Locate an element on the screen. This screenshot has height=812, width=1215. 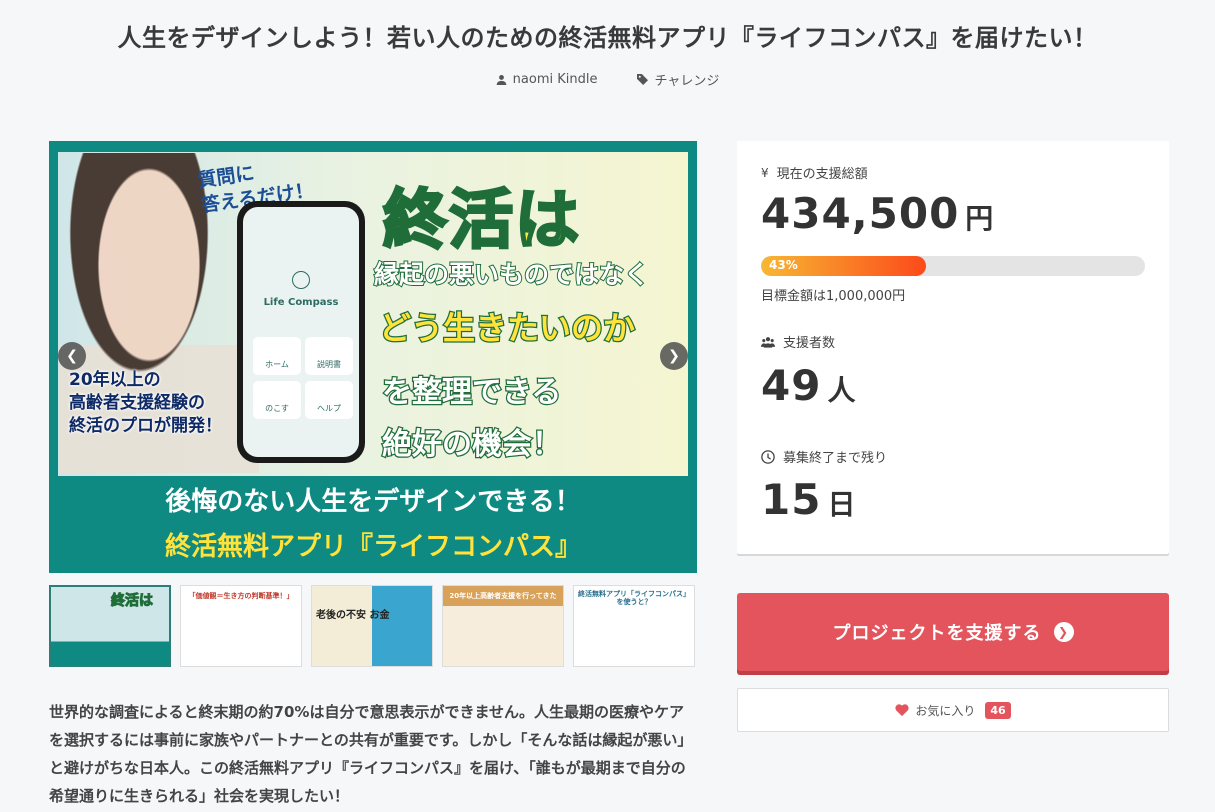
project-meta: naomi Kindle チャレンジ is located at coordinates (607, 79).